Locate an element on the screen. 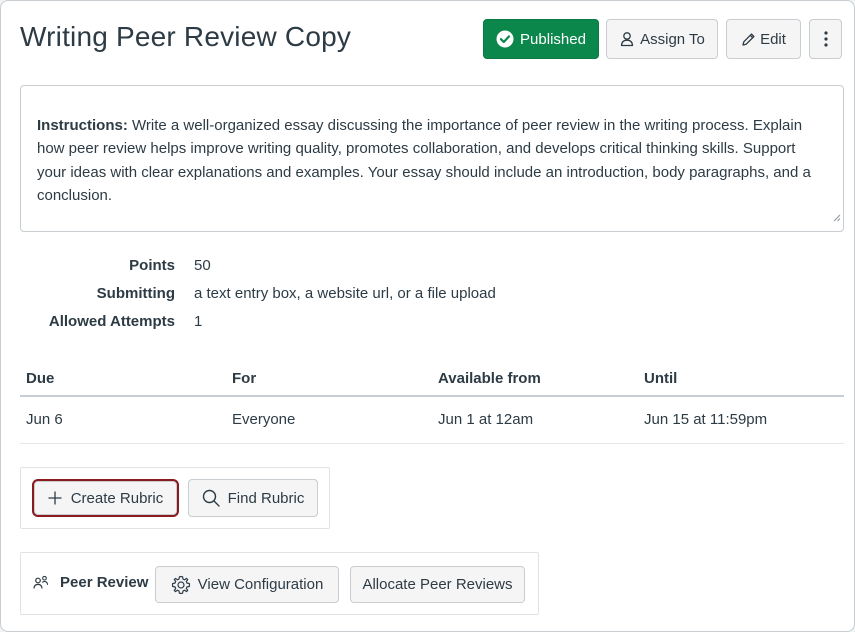 This screenshot has width=855, height=632. published-button: Published is located at coordinates (541, 39).